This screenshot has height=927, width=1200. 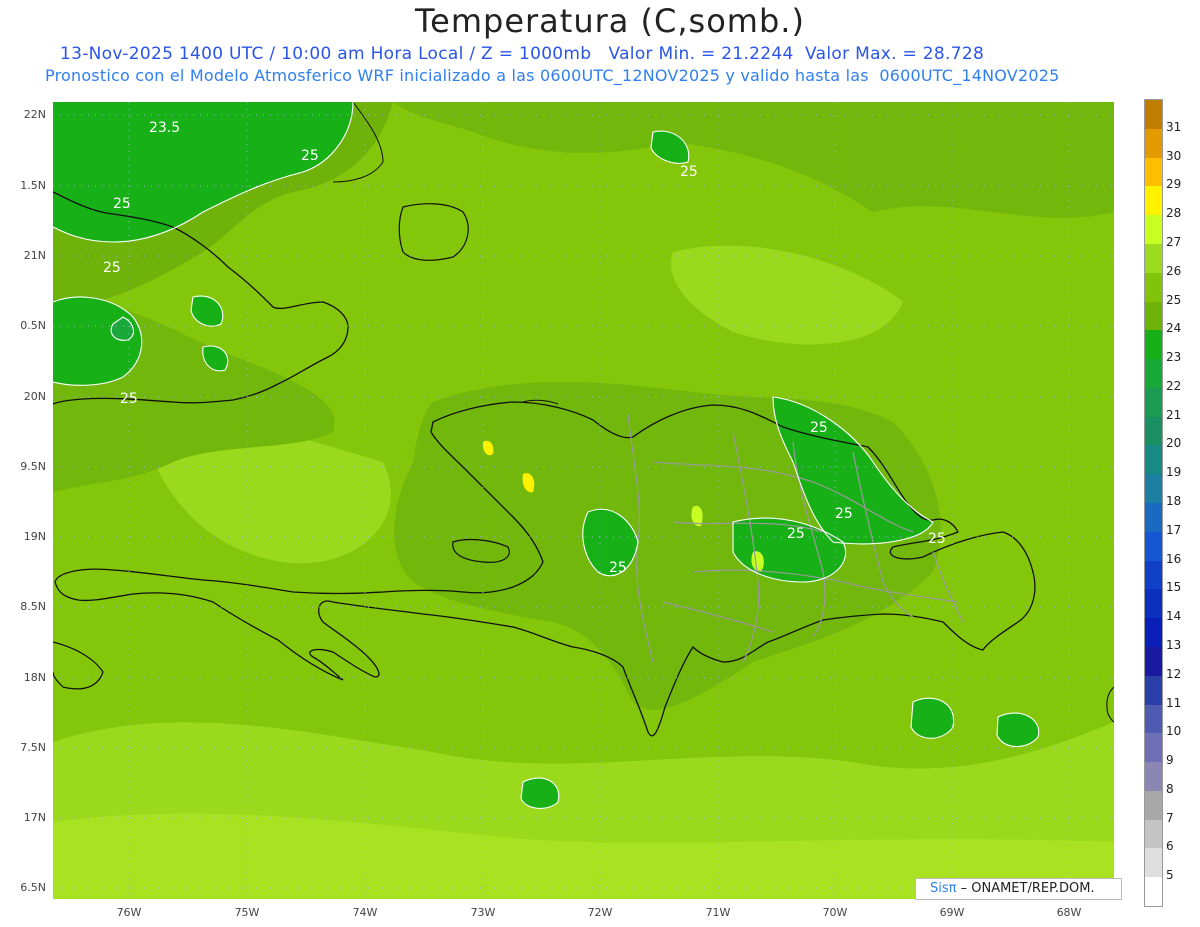 What do you see at coordinates (952, 912) in the screenshot?
I see `lon-label: 69W` at bounding box center [952, 912].